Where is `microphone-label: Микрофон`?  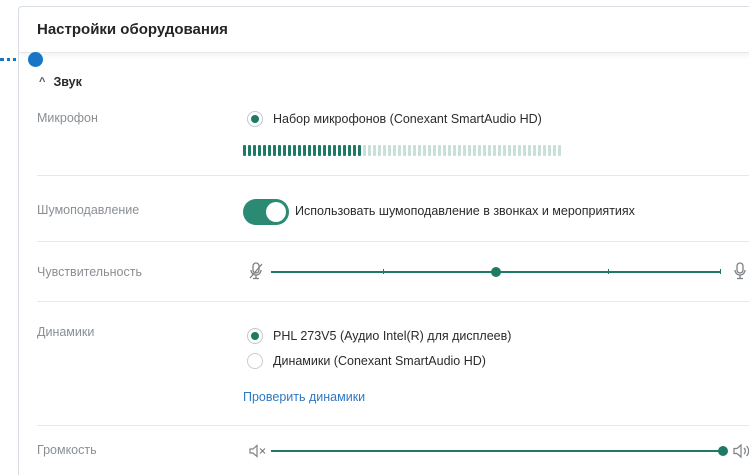
microphone-label: Микрофон is located at coordinates (67, 118).